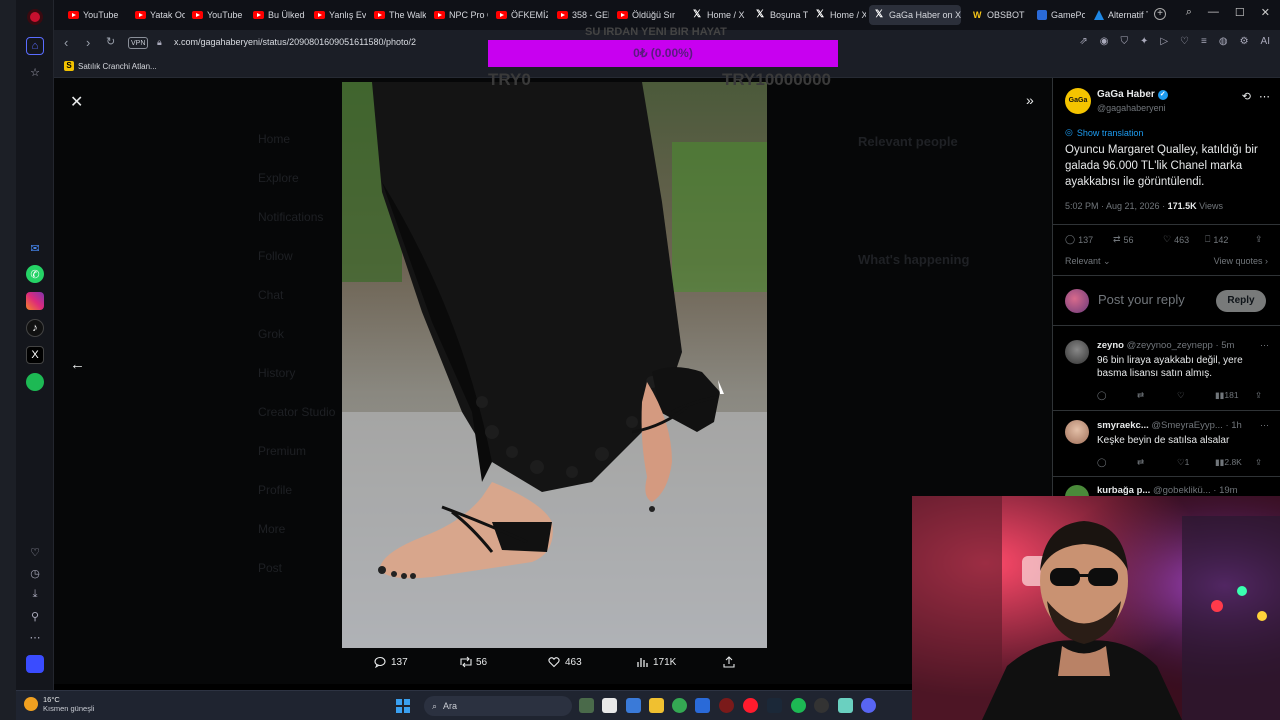  What do you see at coordinates (1131, 108) in the screenshot?
I see `author-handle: @gagahaberyeni` at bounding box center [1131, 108].